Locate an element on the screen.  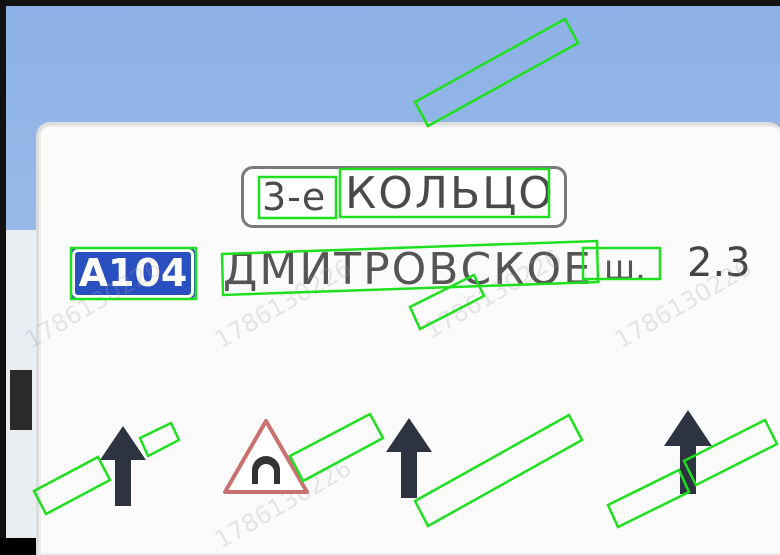
background-structure is located at coordinates (21, 384).